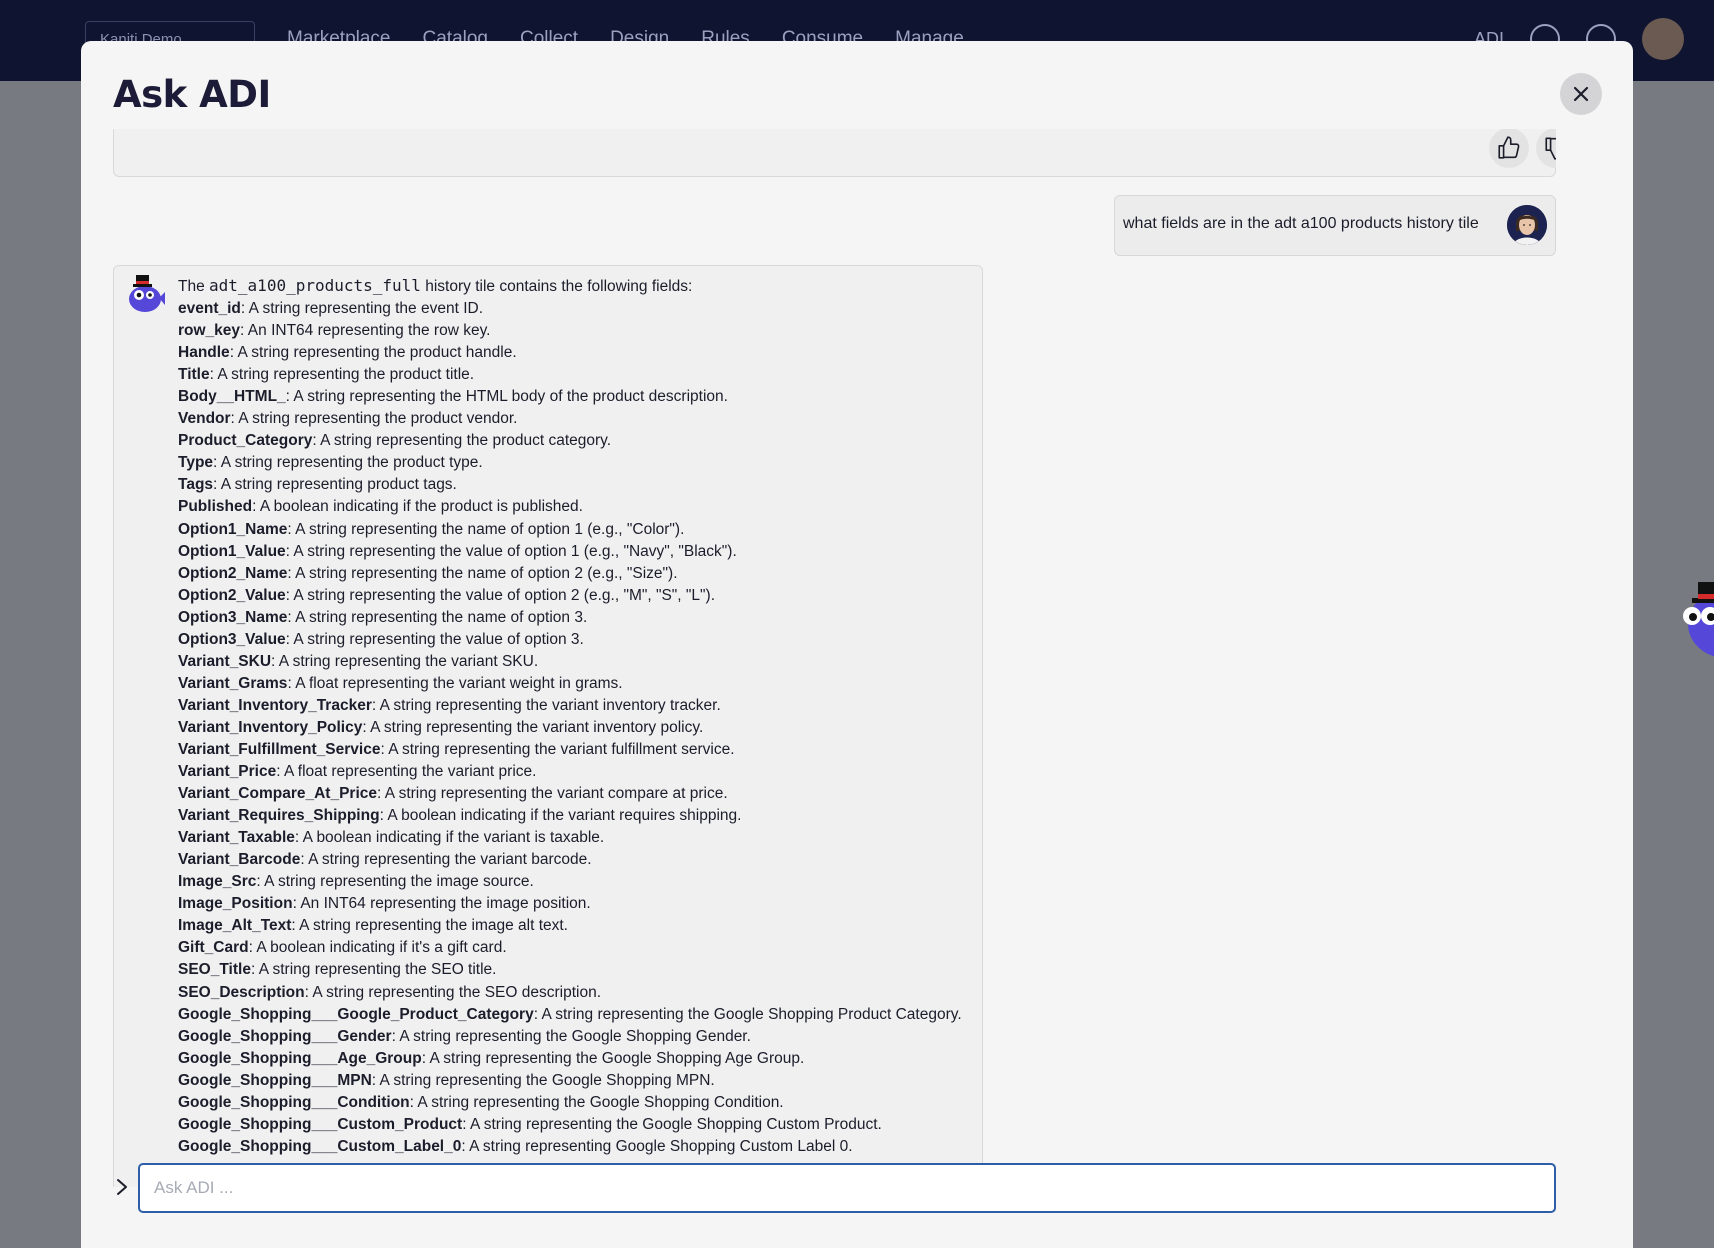  I want to click on field-name: Variant_Price, so click(227, 772).